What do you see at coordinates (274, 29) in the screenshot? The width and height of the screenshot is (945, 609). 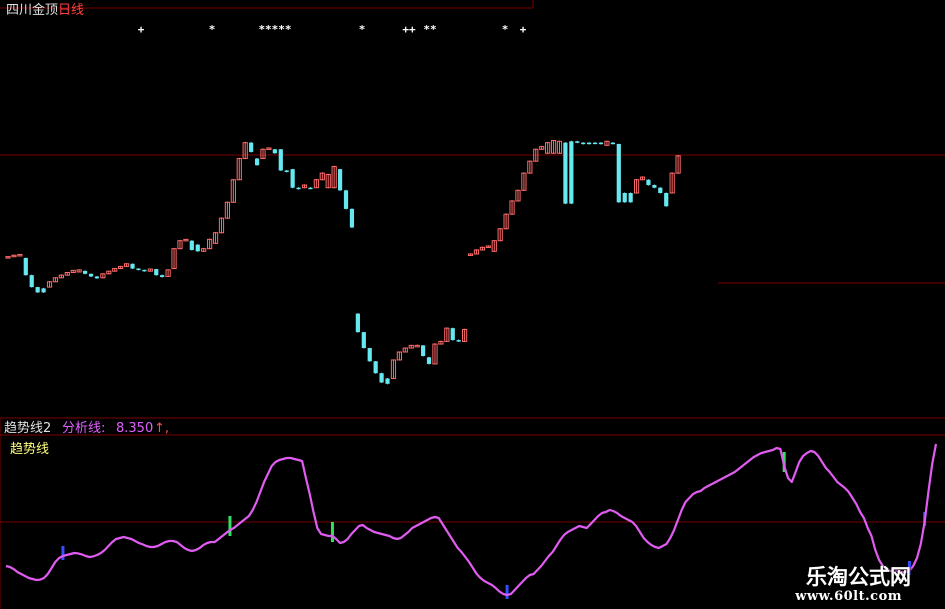 I see `signal-marker: *****` at bounding box center [274, 29].